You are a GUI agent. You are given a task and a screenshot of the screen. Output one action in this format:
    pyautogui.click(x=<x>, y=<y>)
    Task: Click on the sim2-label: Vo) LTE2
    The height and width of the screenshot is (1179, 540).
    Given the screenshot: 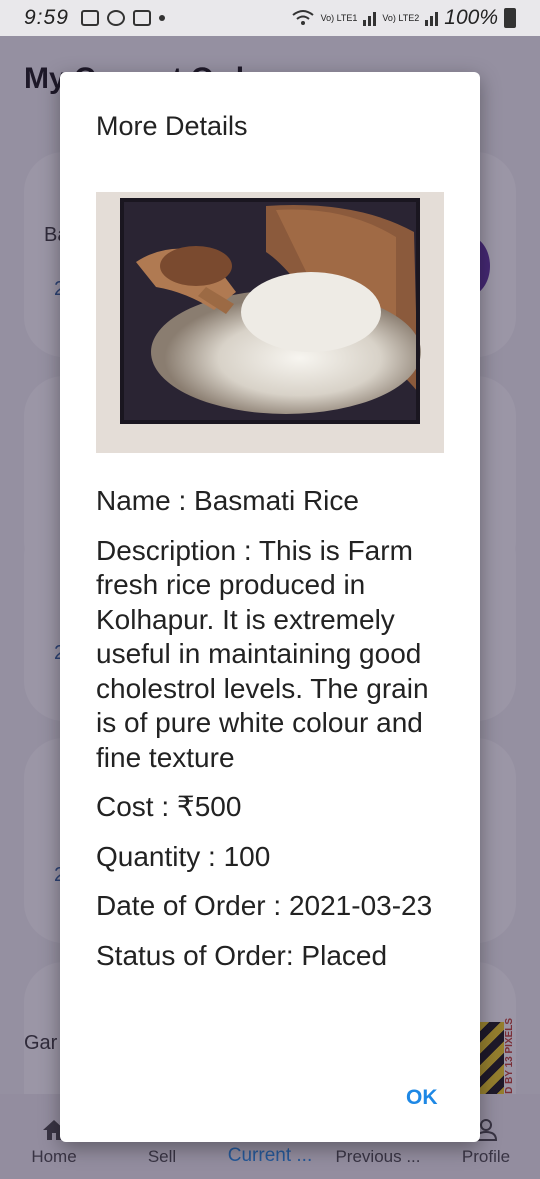 What is the action you would take?
    pyautogui.click(x=401, y=17)
    